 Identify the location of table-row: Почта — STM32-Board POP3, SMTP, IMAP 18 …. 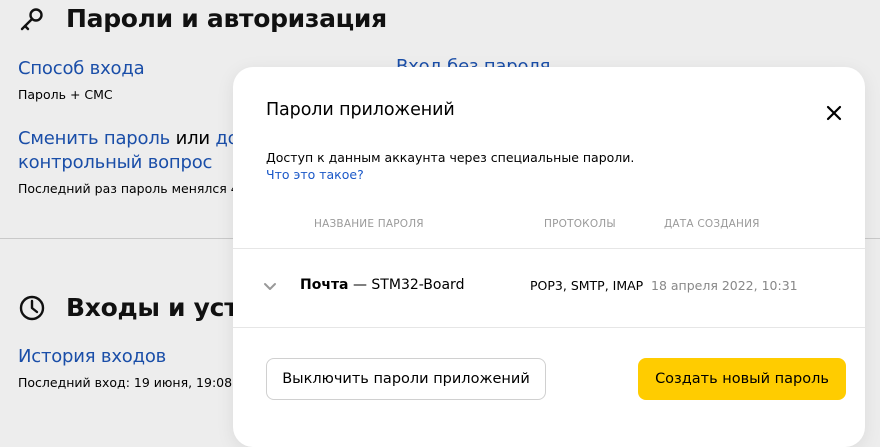
(549, 288).